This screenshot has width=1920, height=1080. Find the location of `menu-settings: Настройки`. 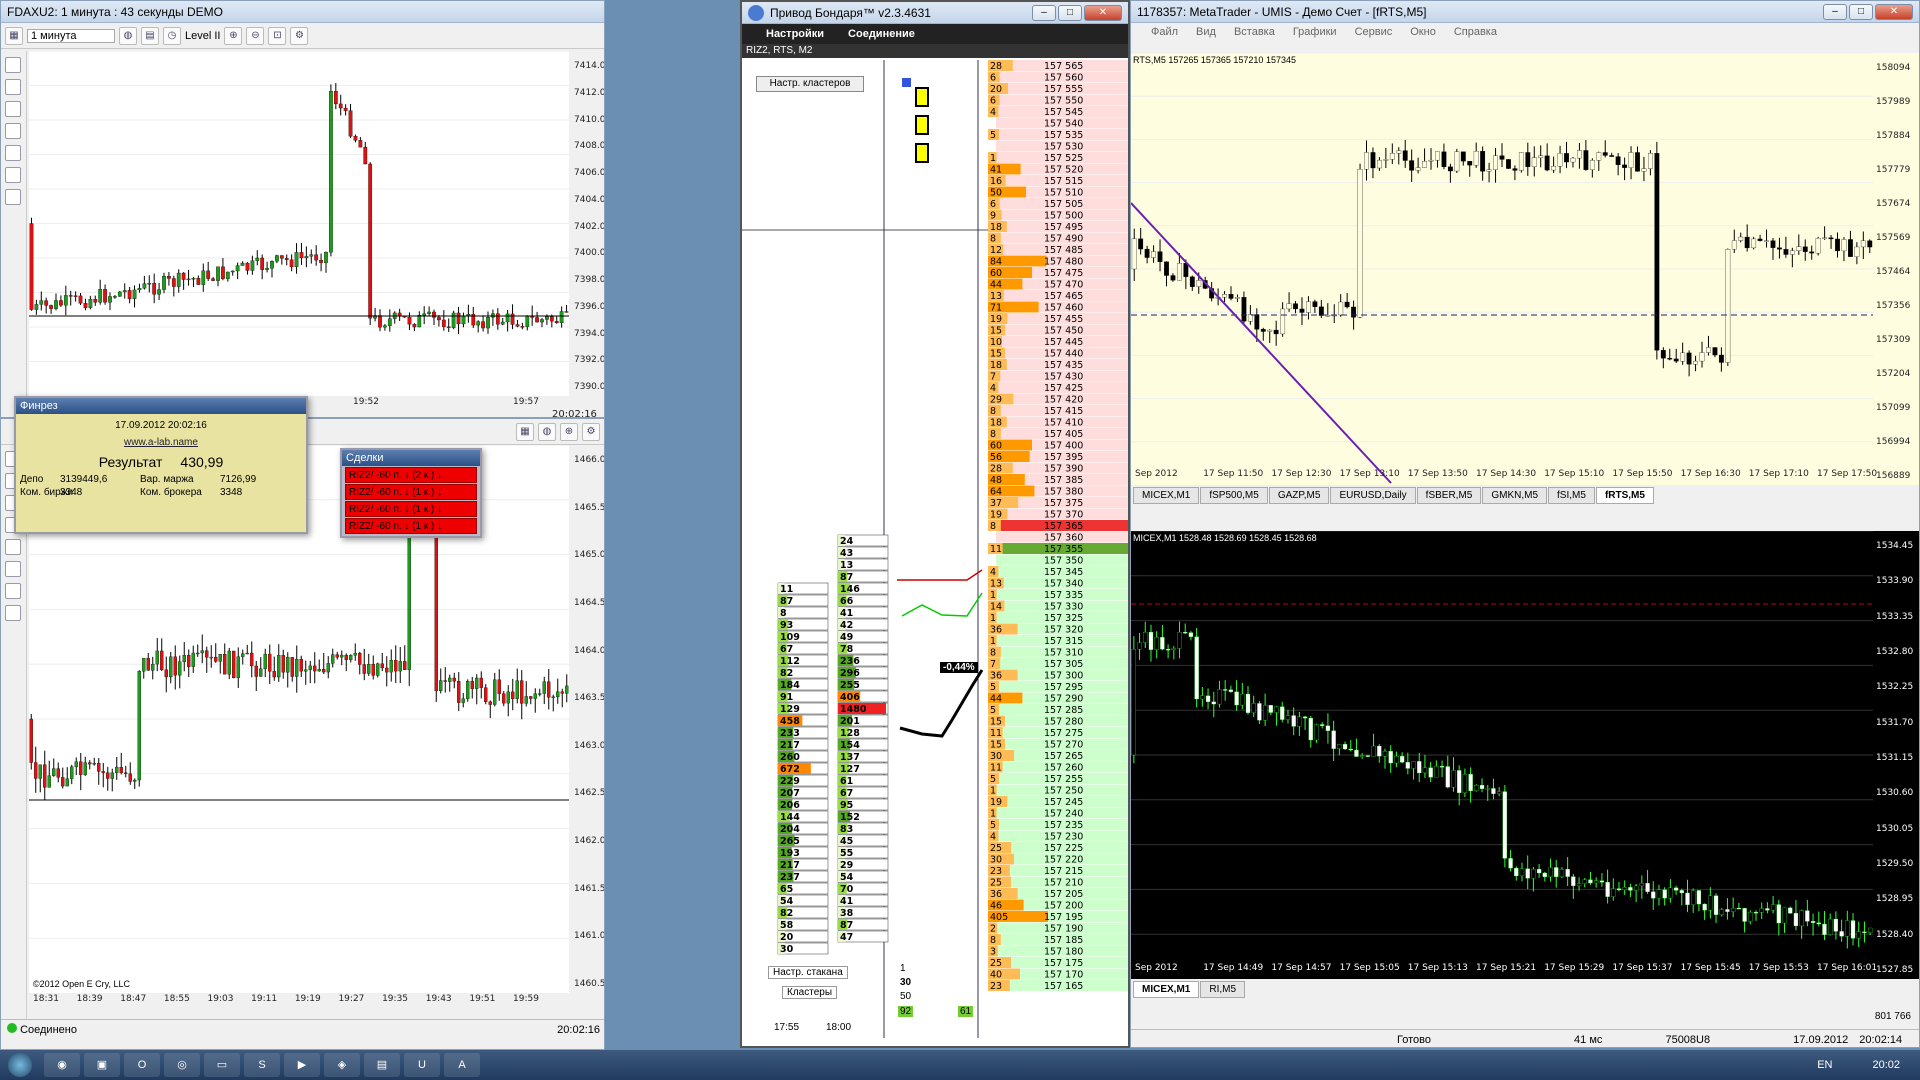

menu-settings: Настройки is located at coordinates (795, 34).